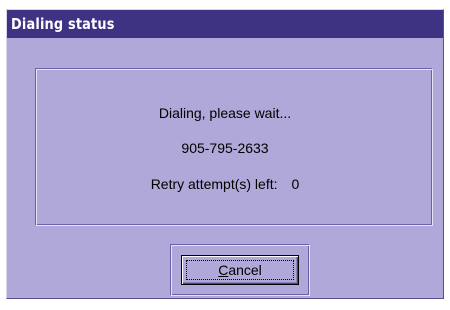 Image resolution: width=450 pixels, height=310 pixels. What do you see at coordinates (223, 270) in the screenshot?
I see `cancel-mnemonic: C` at bounding box center [223, 270].